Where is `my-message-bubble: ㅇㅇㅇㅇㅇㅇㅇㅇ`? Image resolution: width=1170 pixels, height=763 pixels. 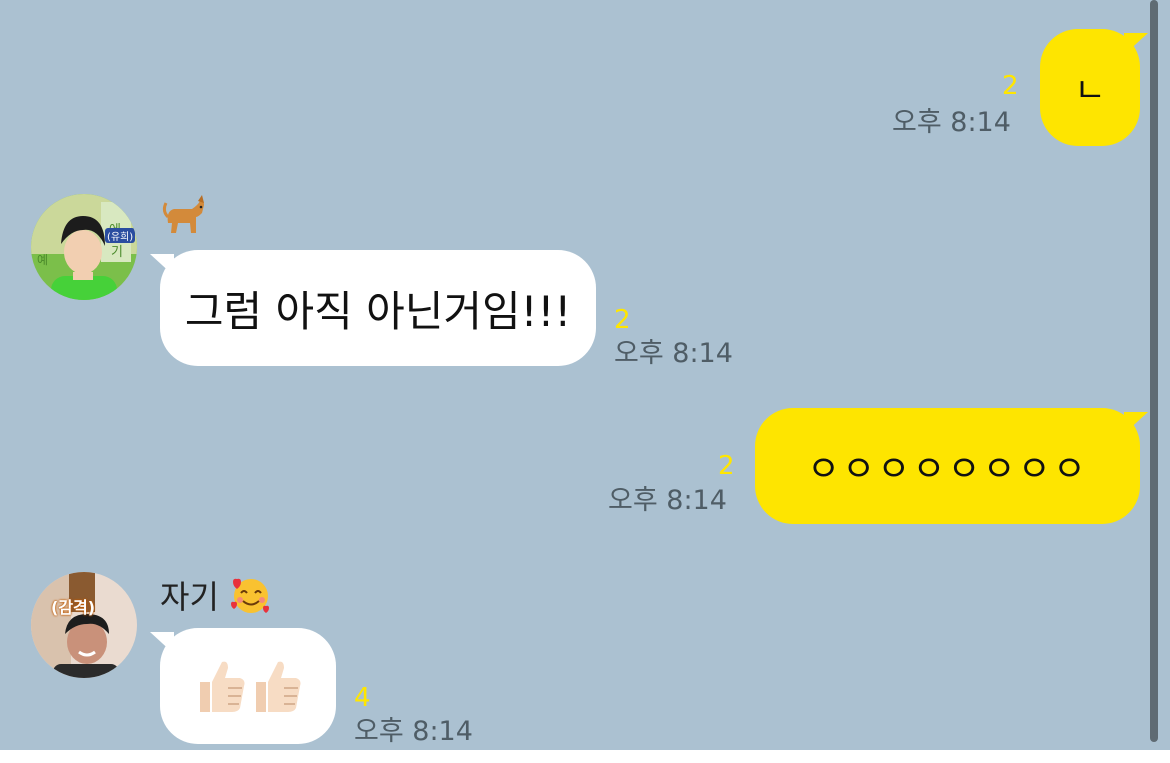
my-message-bubble: ㅇㅇㅇㅇㅇㅇㅇㅇ is located at coordinates (947, 466).